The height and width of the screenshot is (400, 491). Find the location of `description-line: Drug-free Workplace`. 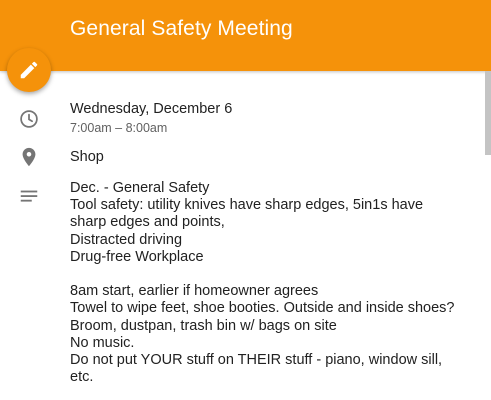

description-line: Drug-free Workplace is located at coordinates (137, 256).